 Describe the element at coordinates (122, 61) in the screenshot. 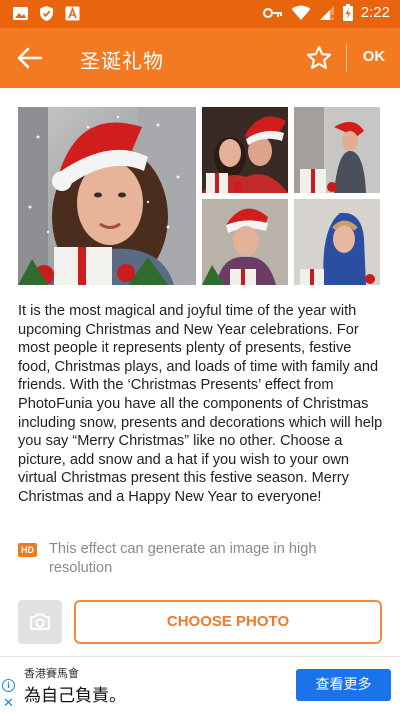

I see `page-title: 圣诞礼物` at that location.